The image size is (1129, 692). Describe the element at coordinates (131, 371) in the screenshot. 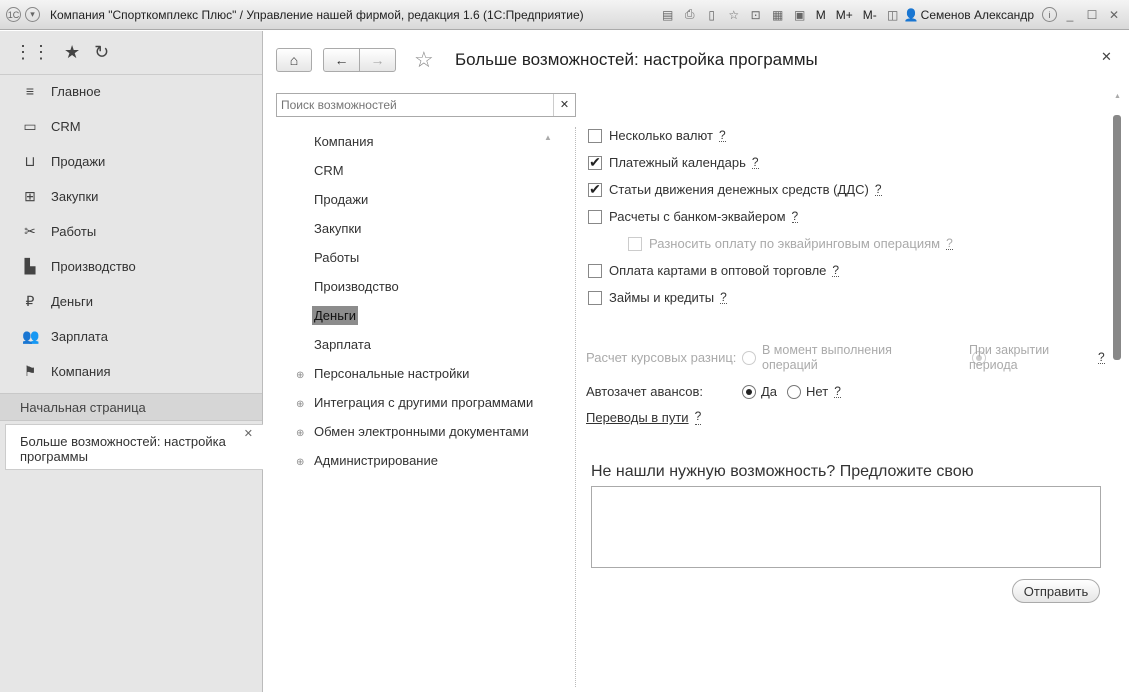

I see `sidebar-item-8: ⚑ Компания` at that location.